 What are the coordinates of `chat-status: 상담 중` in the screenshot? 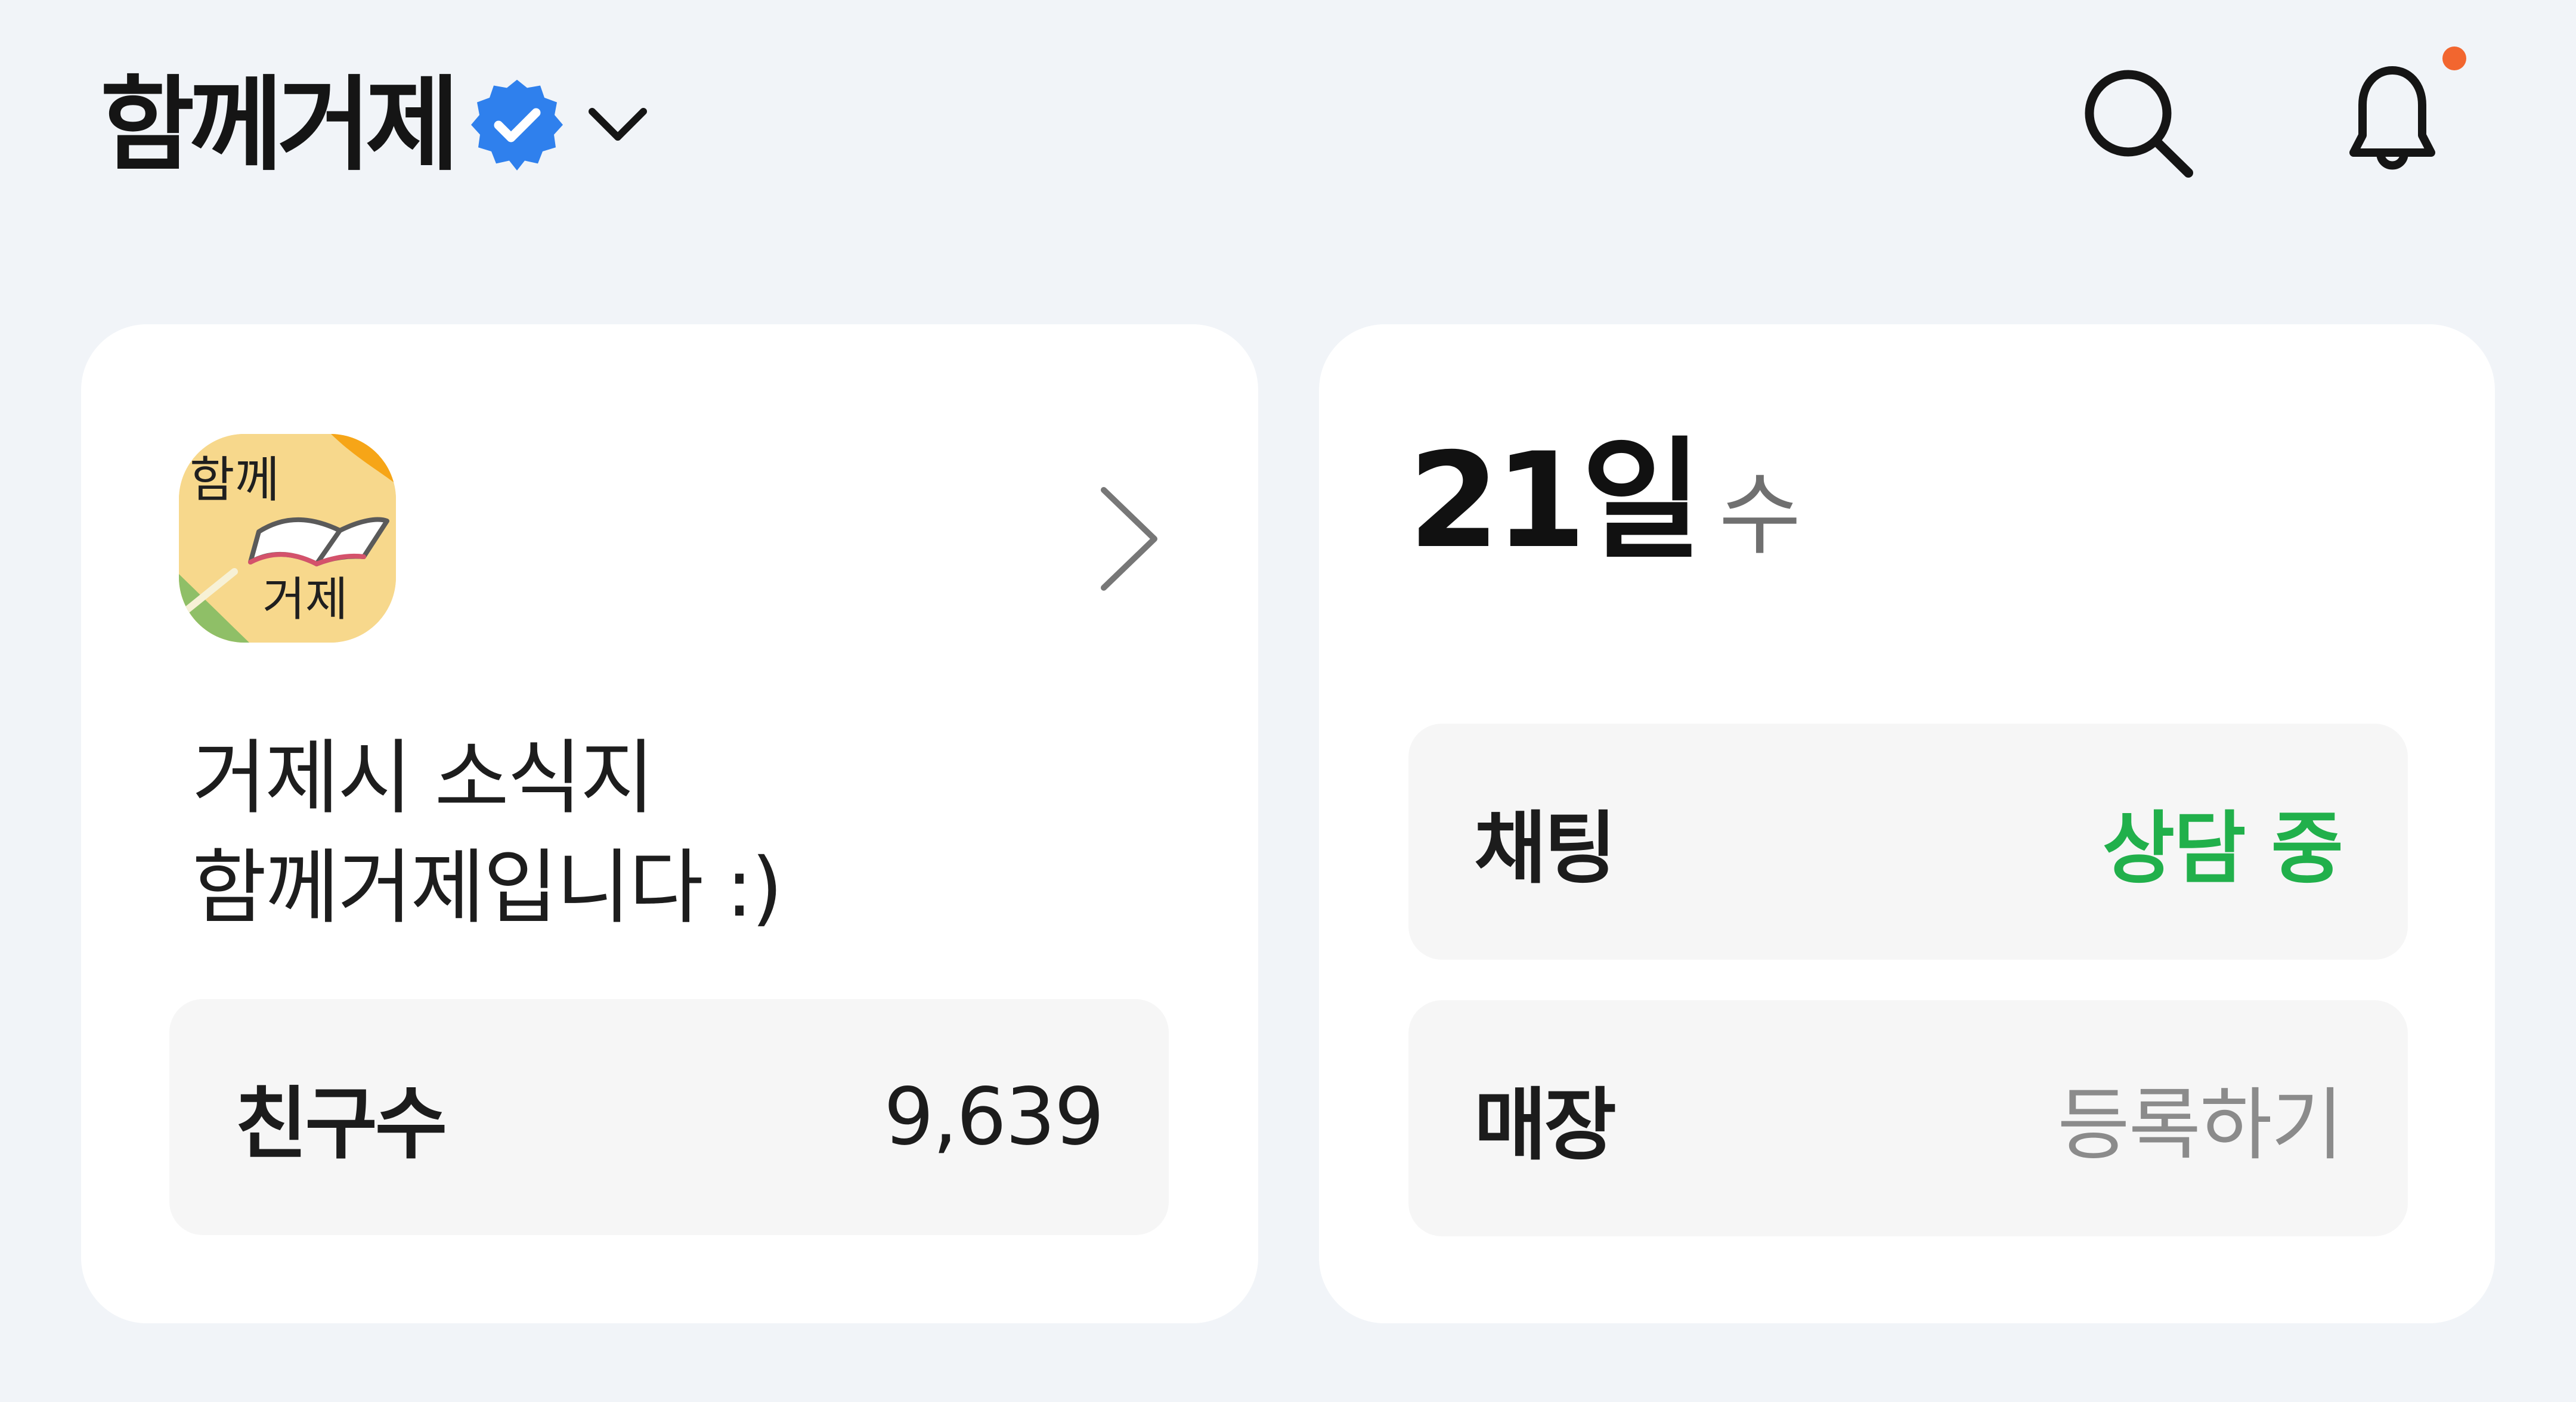 It's located at (2223, 849).